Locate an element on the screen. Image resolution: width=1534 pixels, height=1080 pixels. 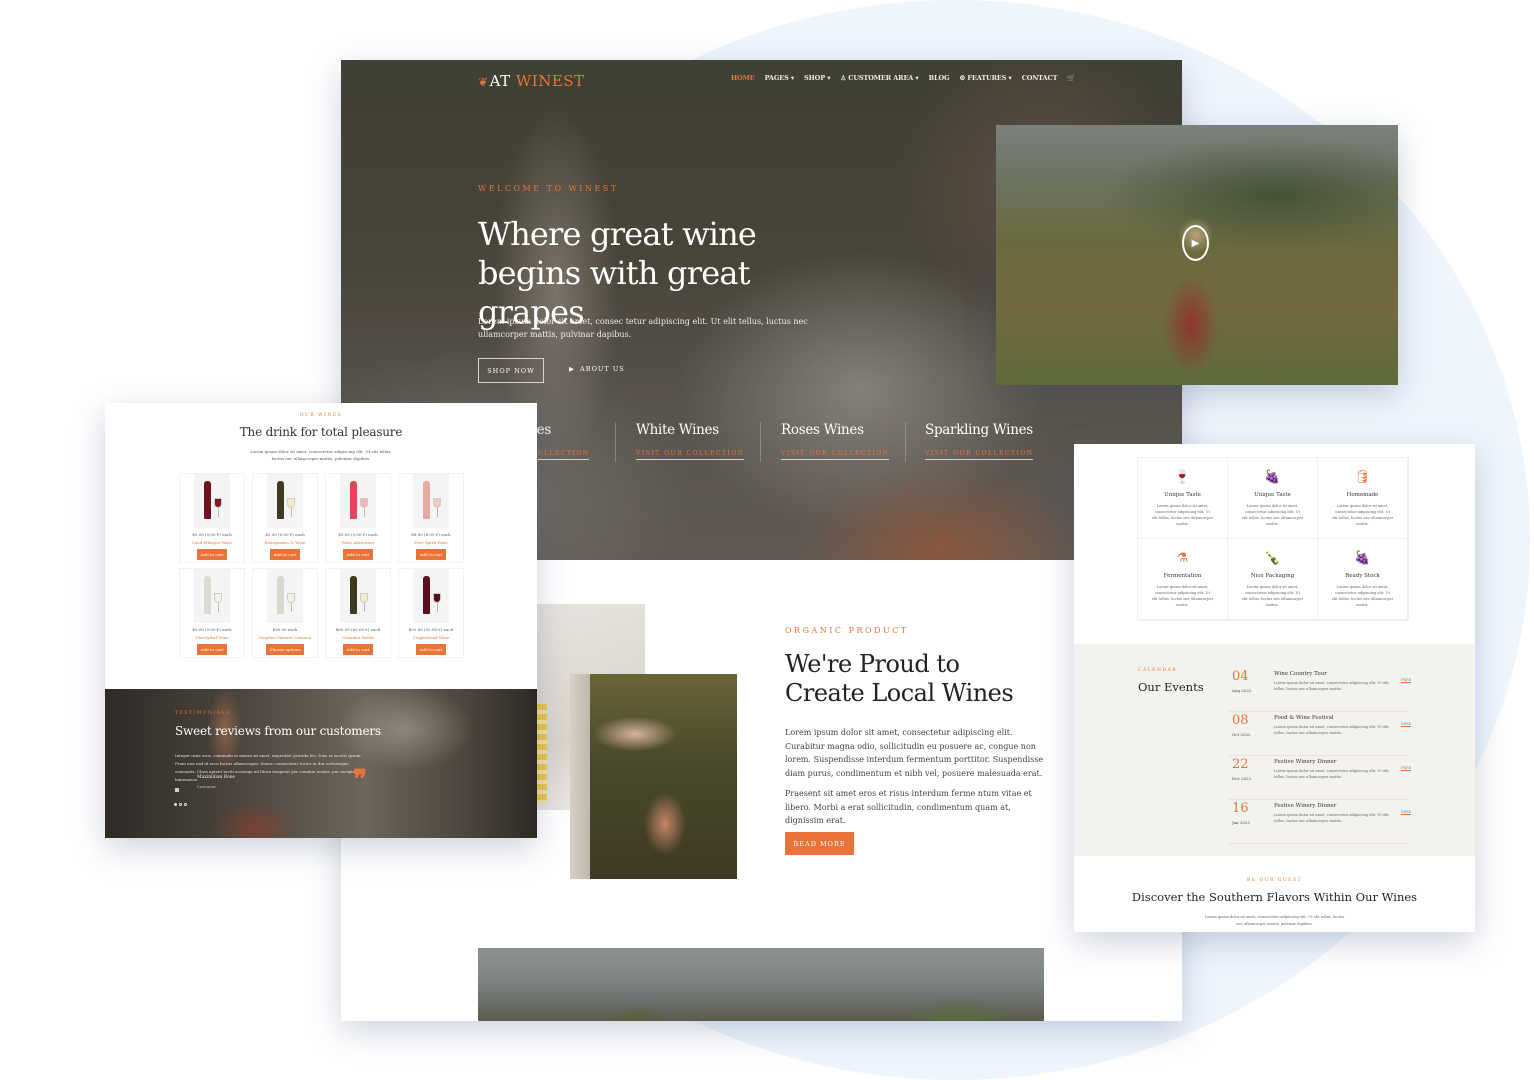
product-name: Bourgandes & Wine is located at coordinates (285, 542).